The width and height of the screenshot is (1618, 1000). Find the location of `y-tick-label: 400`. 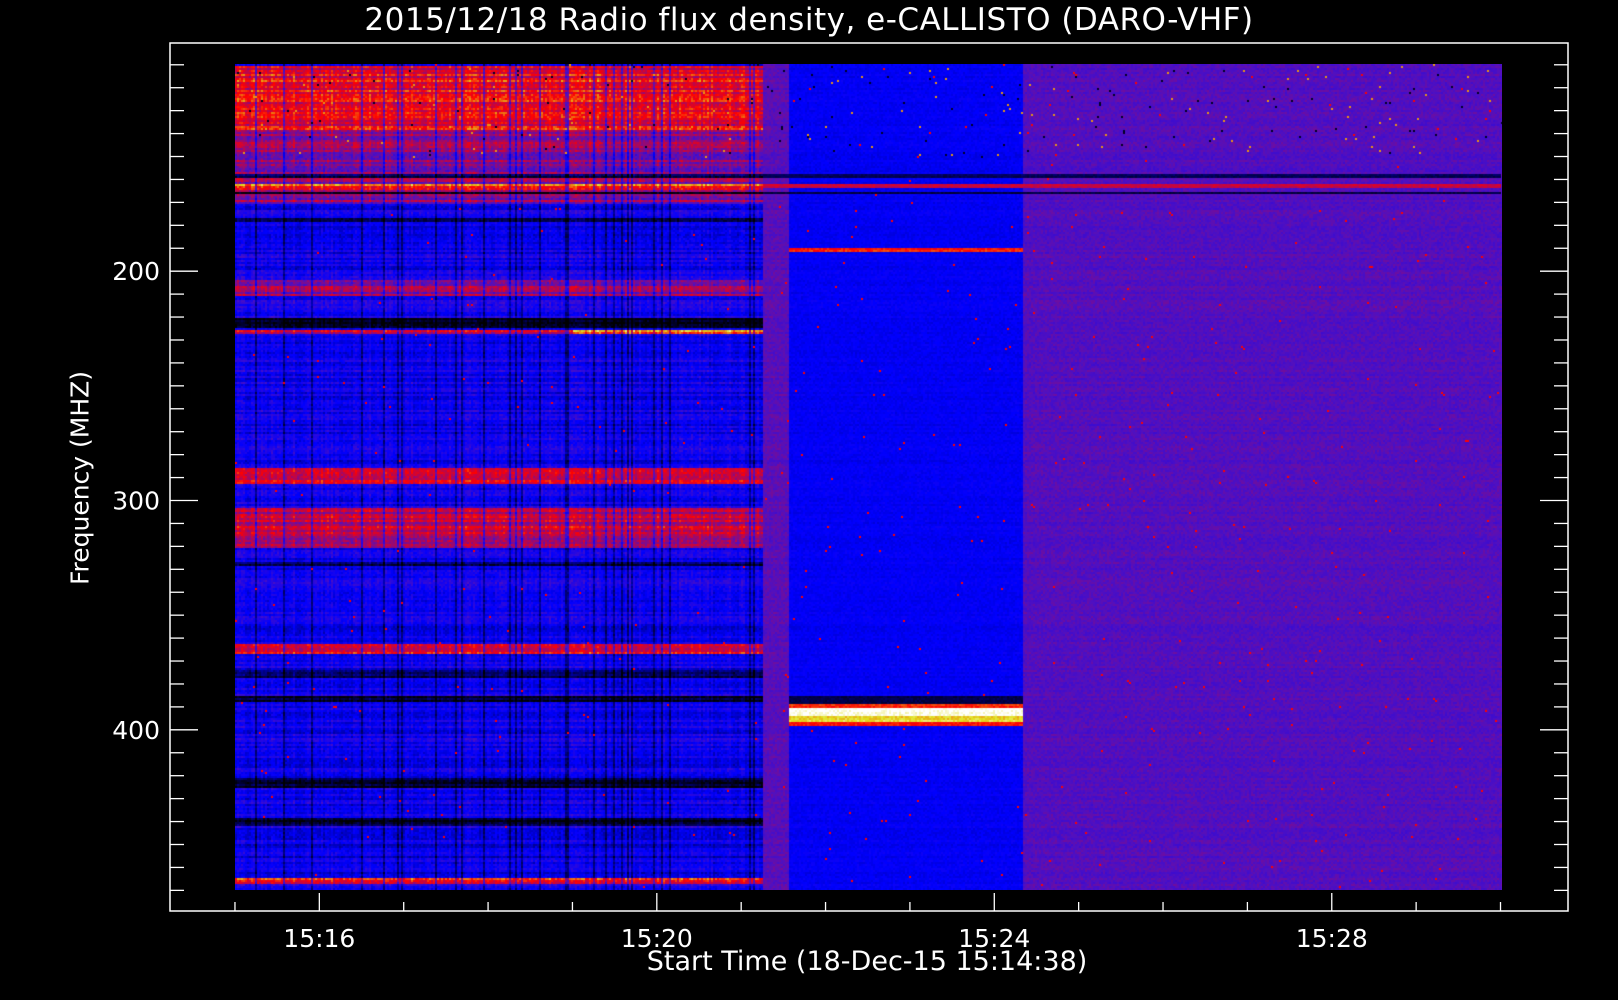

y-tick-label: 400 is located at coordinates (136, 730).